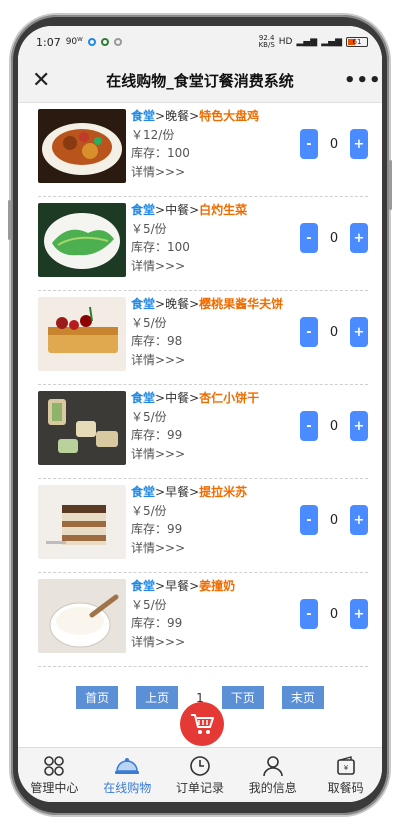 The width and height of the screenshot is (400, 827). What do you see at coordinates (153, 134) in the screenshot?
I see `product-price: ￥12/份` at bounding box center [153, 134].